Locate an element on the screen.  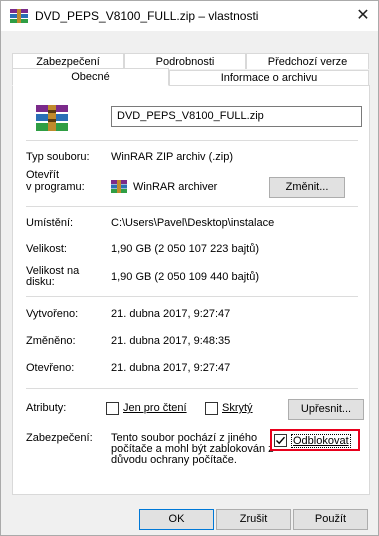
close-button: ✕ is located at coordinates (363, 16).